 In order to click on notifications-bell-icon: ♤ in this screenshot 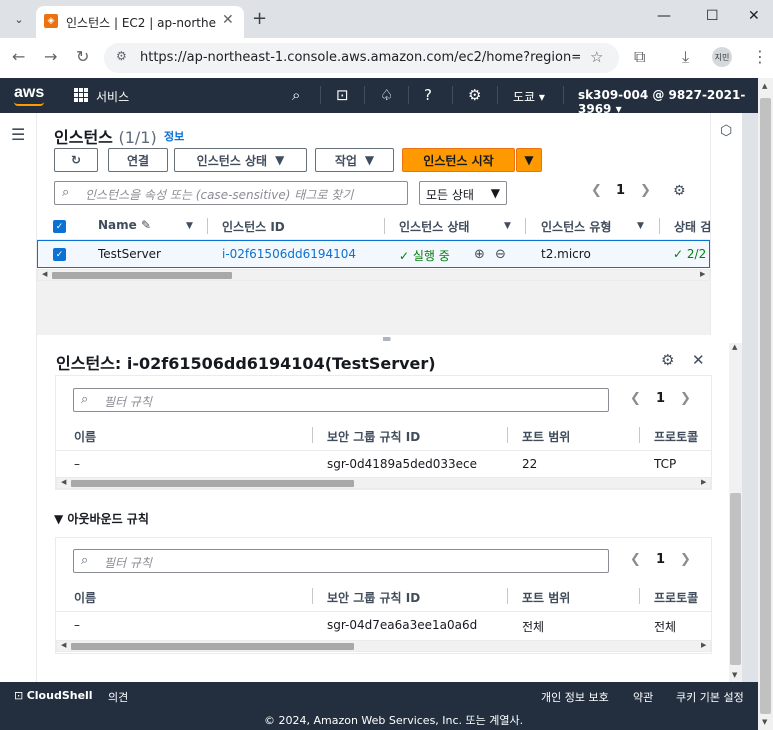, I will do `click(386, 95)`.